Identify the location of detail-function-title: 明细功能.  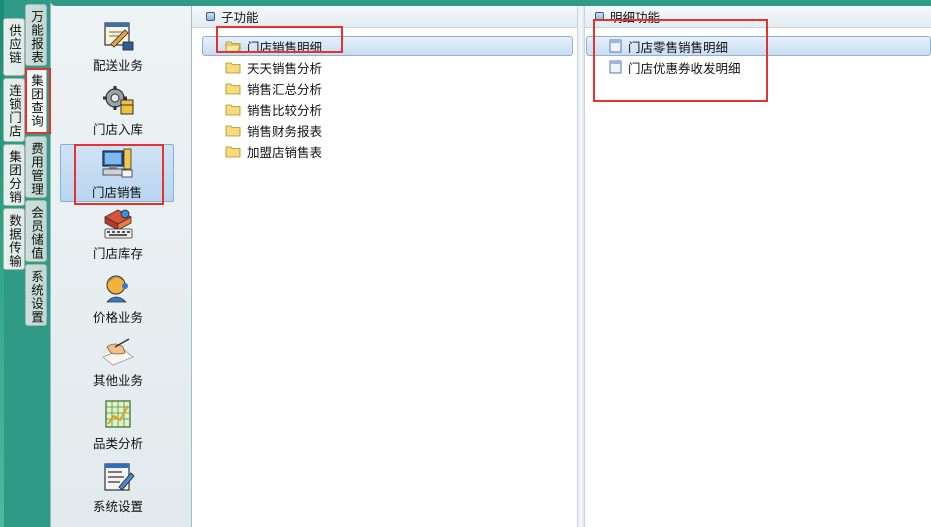
(635, 17).